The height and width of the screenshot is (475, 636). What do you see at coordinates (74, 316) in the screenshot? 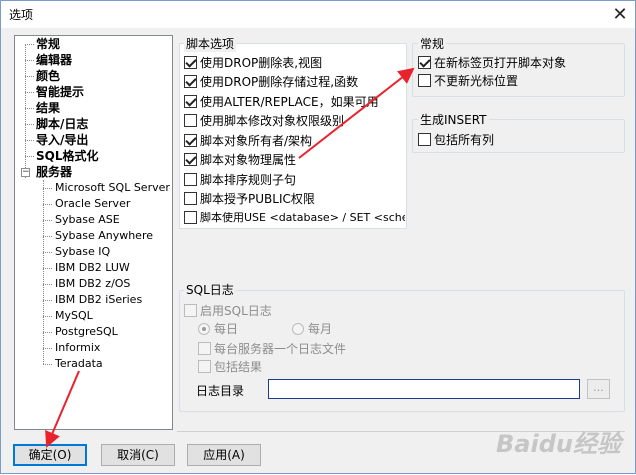
I see `tree-item-mysql: MySQL` at bounding box center [74, 316].